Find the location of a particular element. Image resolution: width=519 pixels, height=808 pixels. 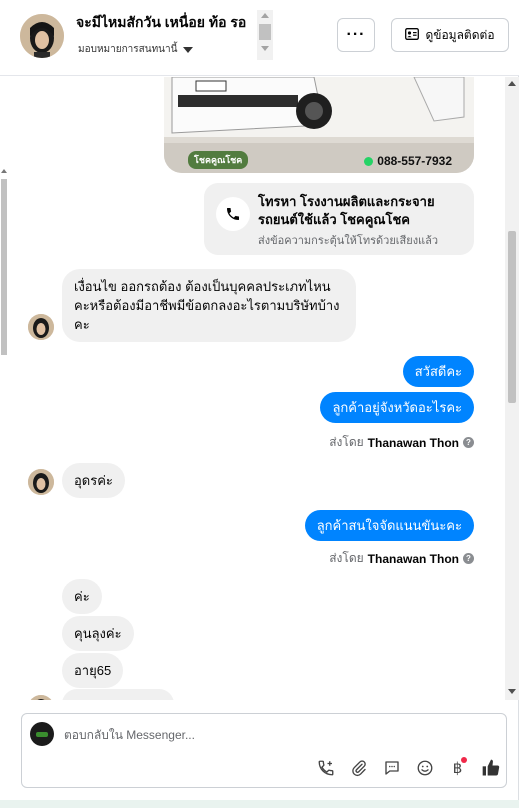

assign-conversation: มอบหมายการสนทนานี้ is located at coordinates (136, 49).